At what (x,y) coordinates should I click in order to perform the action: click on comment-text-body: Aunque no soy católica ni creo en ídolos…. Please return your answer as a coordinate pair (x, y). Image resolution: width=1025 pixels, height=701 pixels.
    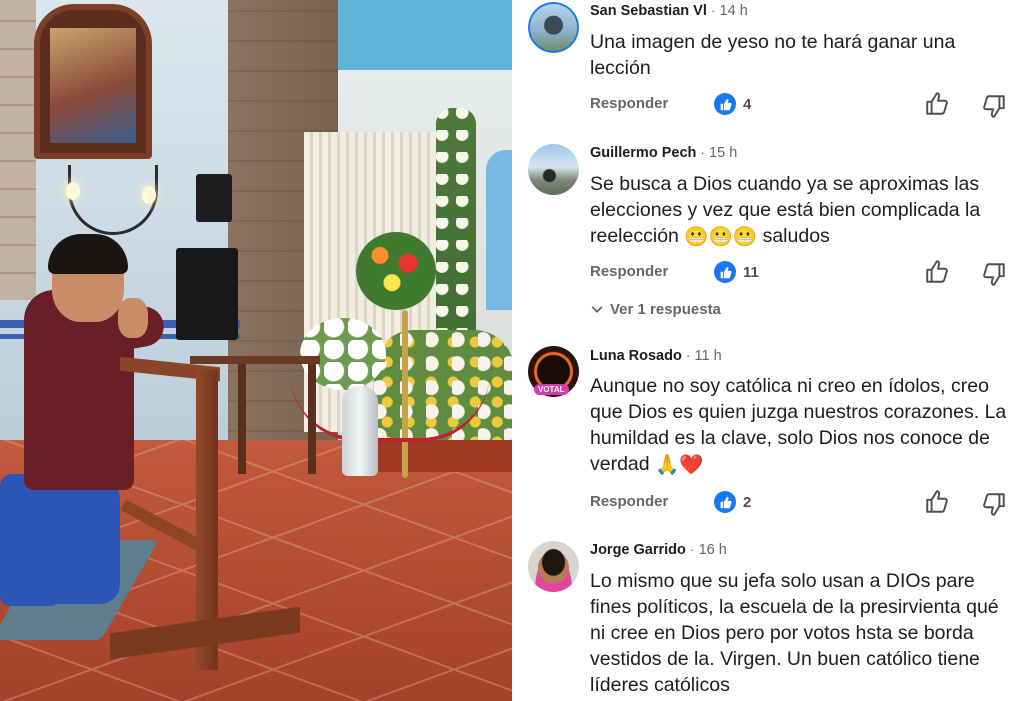
    Looking at the image, I should click on (798, 425).